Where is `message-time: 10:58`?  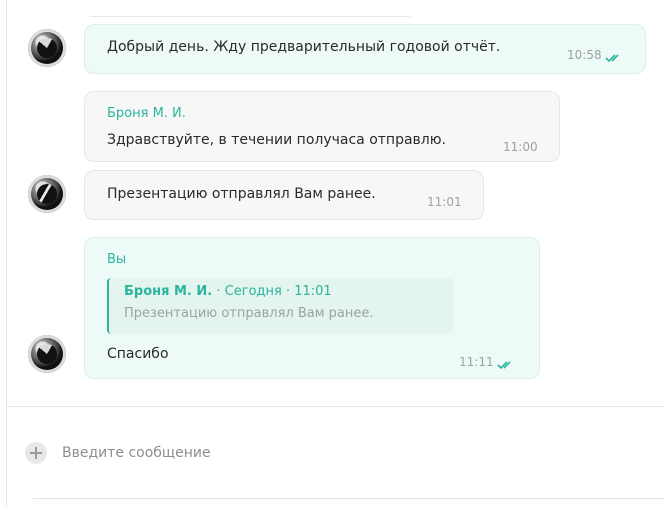
message-time: 10:58 is located at coordinates (584, 55).